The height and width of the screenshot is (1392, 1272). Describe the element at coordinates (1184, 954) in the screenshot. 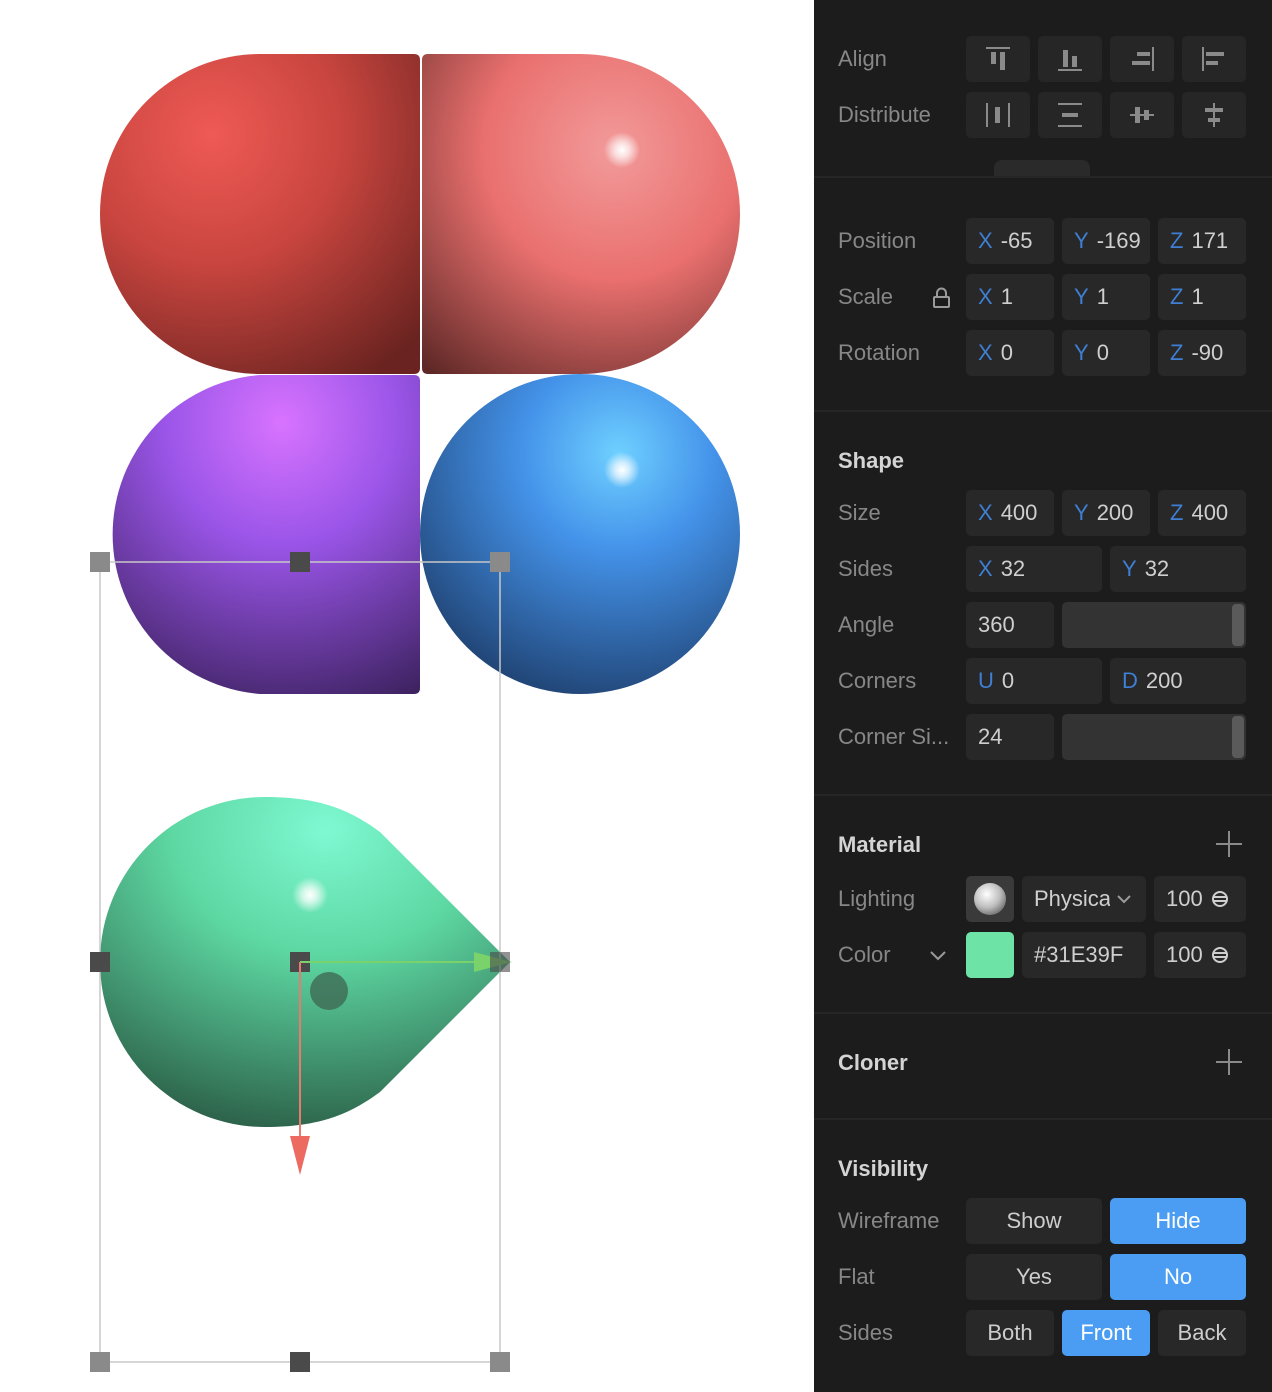

I see `color-opacity-value: 100` at that location.